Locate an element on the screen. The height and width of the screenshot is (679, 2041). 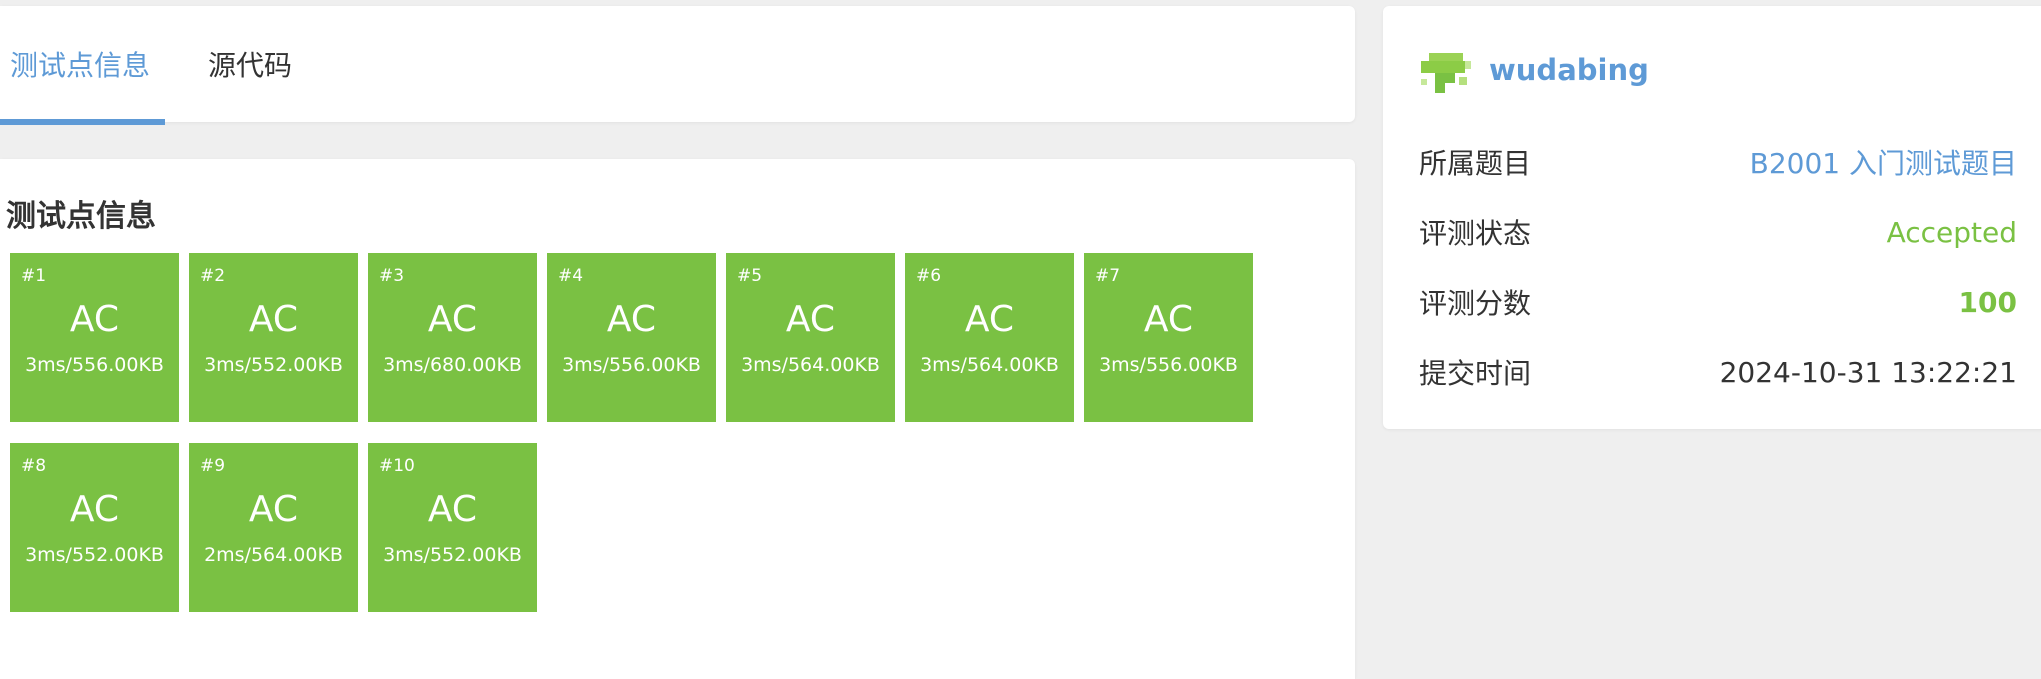
testpoint-number: #6 is located at coordinates (929, 276).